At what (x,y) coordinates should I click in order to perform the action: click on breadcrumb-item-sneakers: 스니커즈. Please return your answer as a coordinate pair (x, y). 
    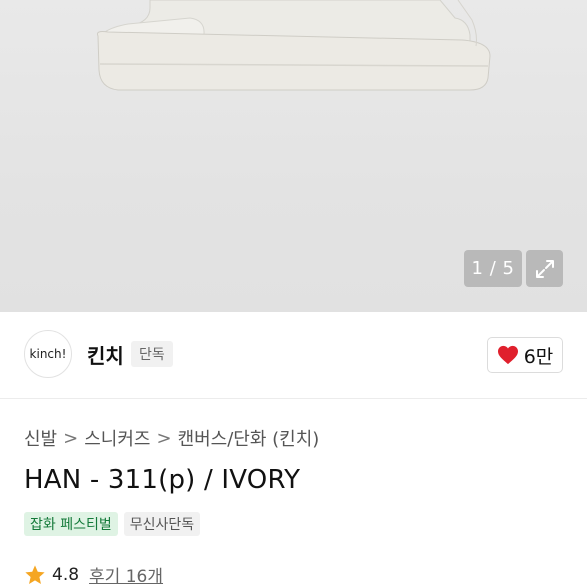
    Looking at the image, I should click on (117, 438).